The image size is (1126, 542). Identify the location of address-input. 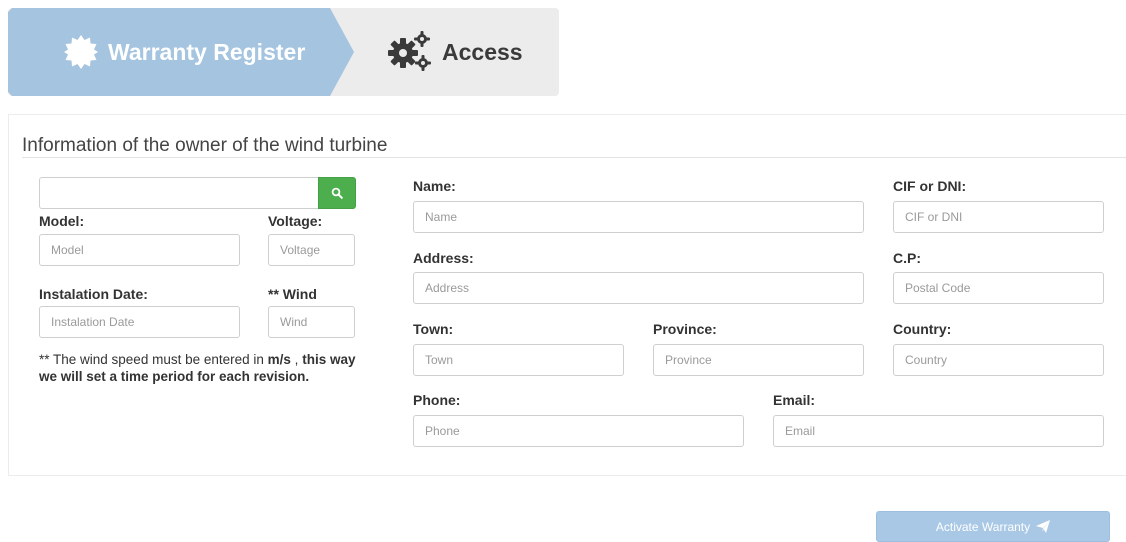
(638, 288).